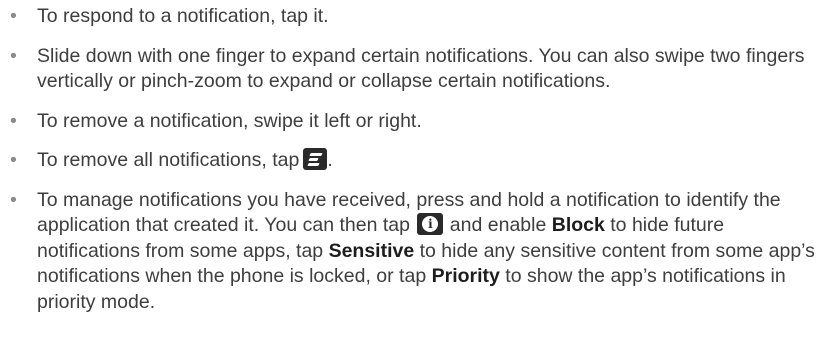 This screenshot has width=818, height=351. What do you see at coordinates (427, 161) in the screenshot?
I see `item-text: To remove all notifications, tap.` at bounding box center [427, 161].